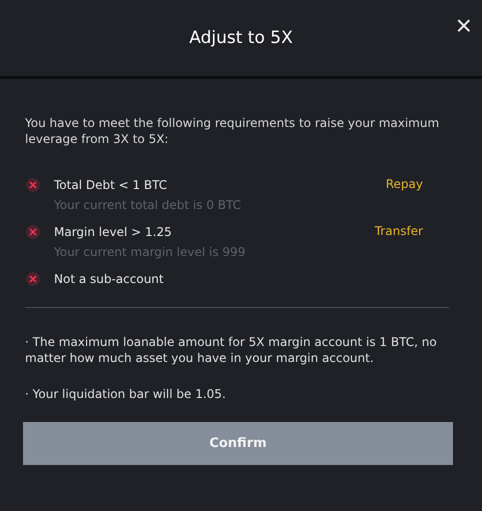 The width and height of the screenshot is (482, 511). What do you see at coordinates (398, 231) in the screenshot?
I see `action-link: Transfer` at bounding box center [398, 231].